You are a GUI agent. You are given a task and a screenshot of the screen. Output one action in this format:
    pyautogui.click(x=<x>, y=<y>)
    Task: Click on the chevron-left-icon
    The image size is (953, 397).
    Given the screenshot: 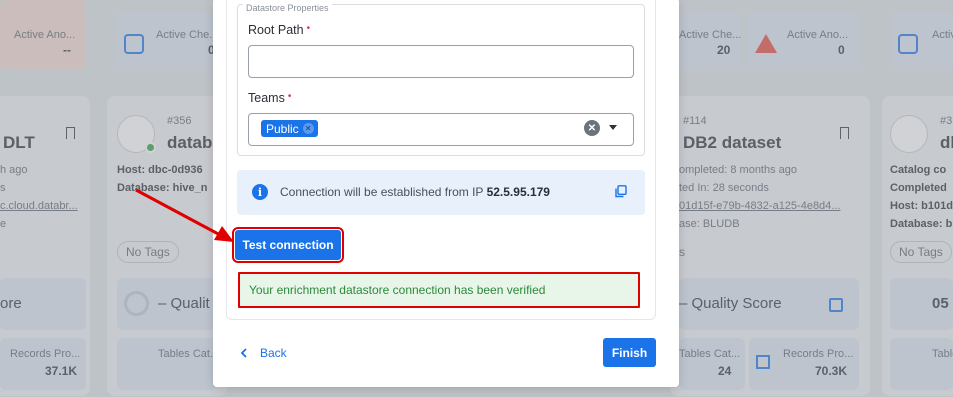 What is the action you would take?
    pyautogui.click(x=243, y=353)
    